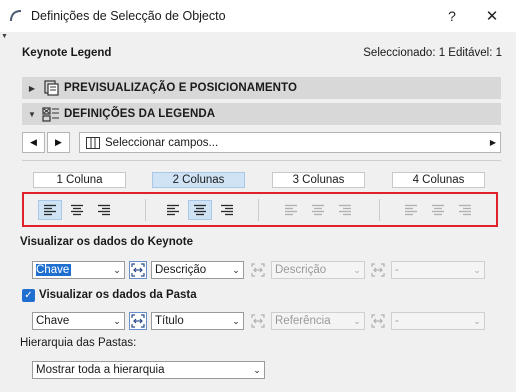  I want to click on close-button: ✕, so click(492, 16).